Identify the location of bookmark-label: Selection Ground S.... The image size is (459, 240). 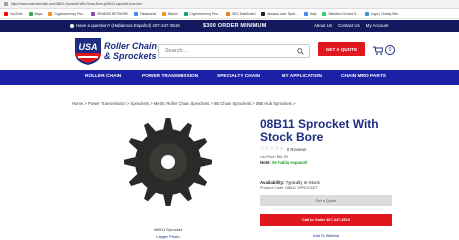
(343, 13).